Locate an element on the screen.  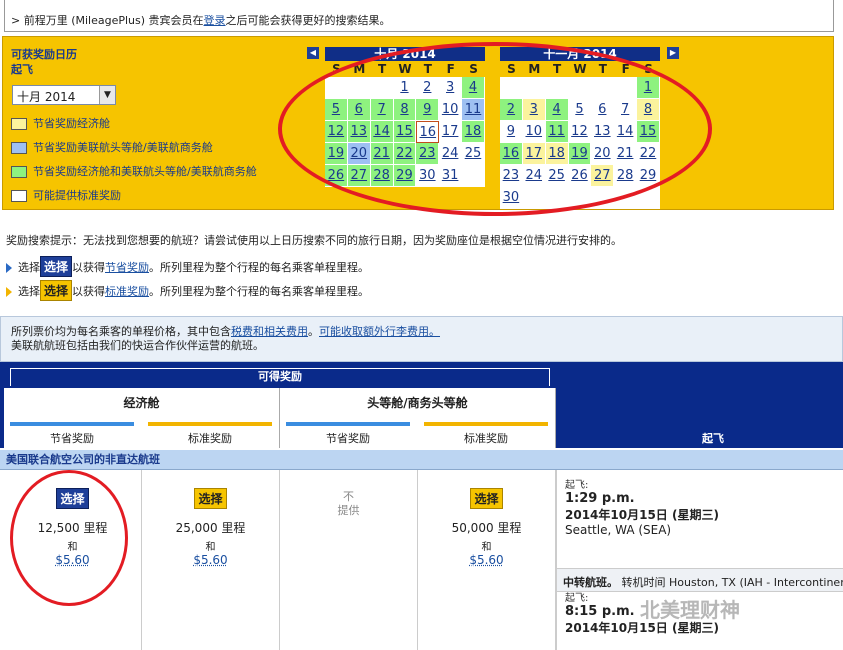
select-economy-standard-button: 选择 is located at coordinates (210, 498).